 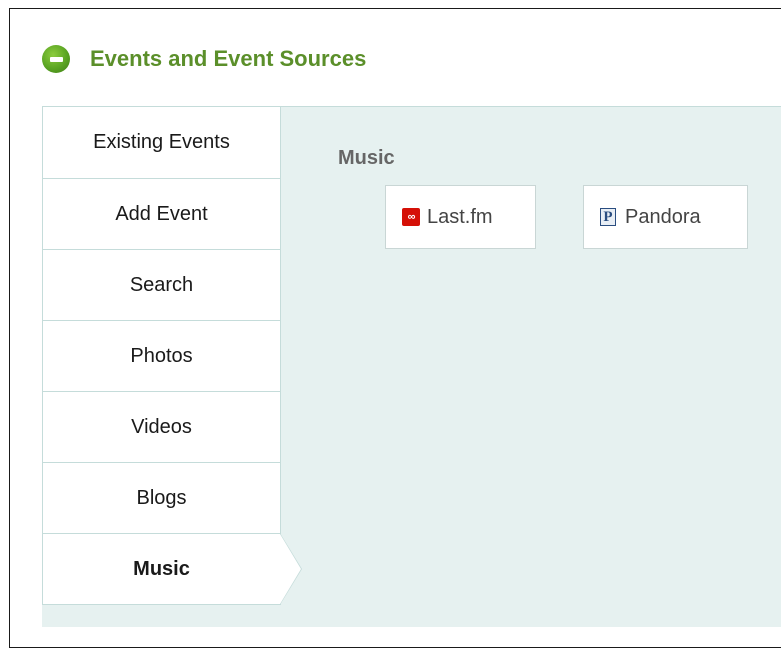 I want to click on widget-header: Events and Event Sources, so click(x=204, y=59).